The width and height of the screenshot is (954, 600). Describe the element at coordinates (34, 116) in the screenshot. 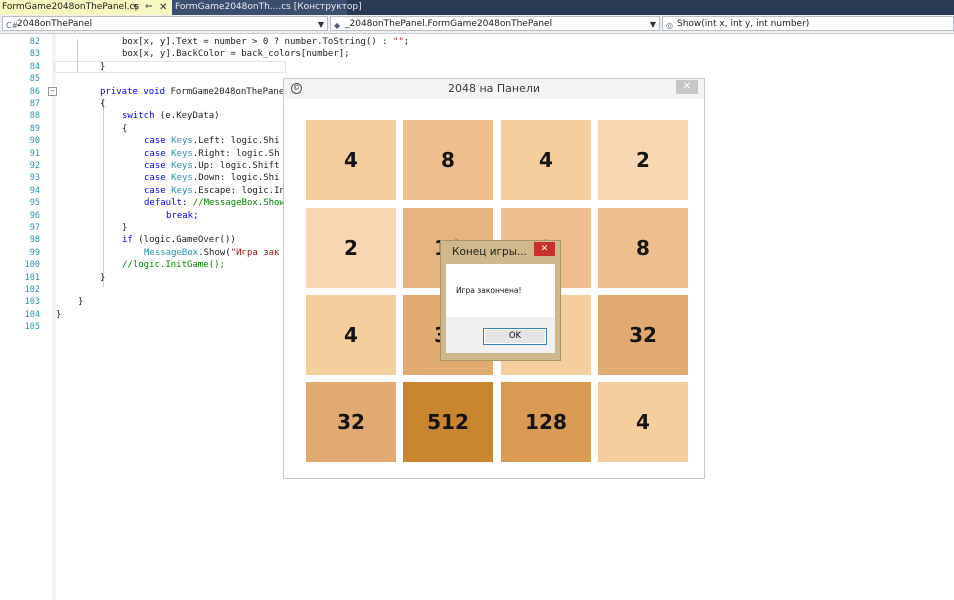

I see `line-number: 88` at that location.